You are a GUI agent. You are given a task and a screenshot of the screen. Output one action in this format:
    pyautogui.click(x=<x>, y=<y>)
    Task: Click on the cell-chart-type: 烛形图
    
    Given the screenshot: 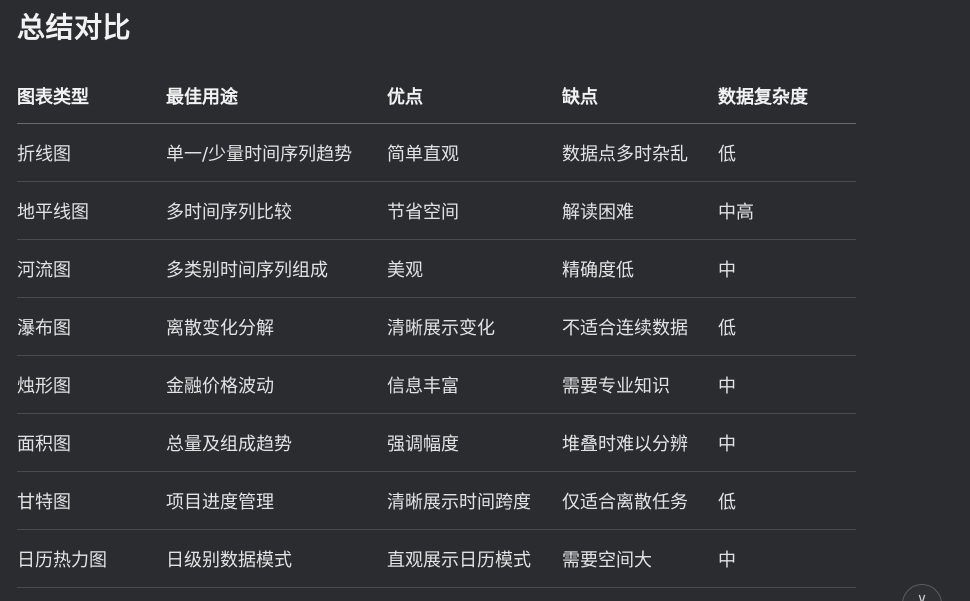 What is the action you would take?
    pyautogui.click(x=91, y=384)
    